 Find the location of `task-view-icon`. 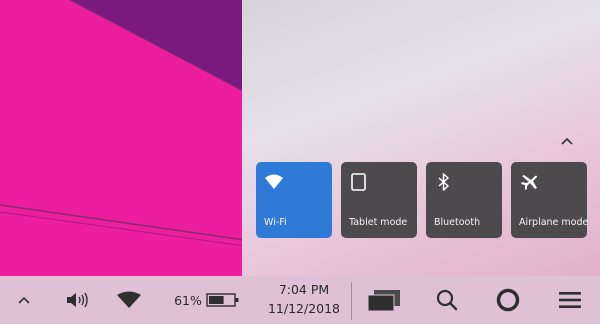

task-view-icon is located at coordinates (383, 301).